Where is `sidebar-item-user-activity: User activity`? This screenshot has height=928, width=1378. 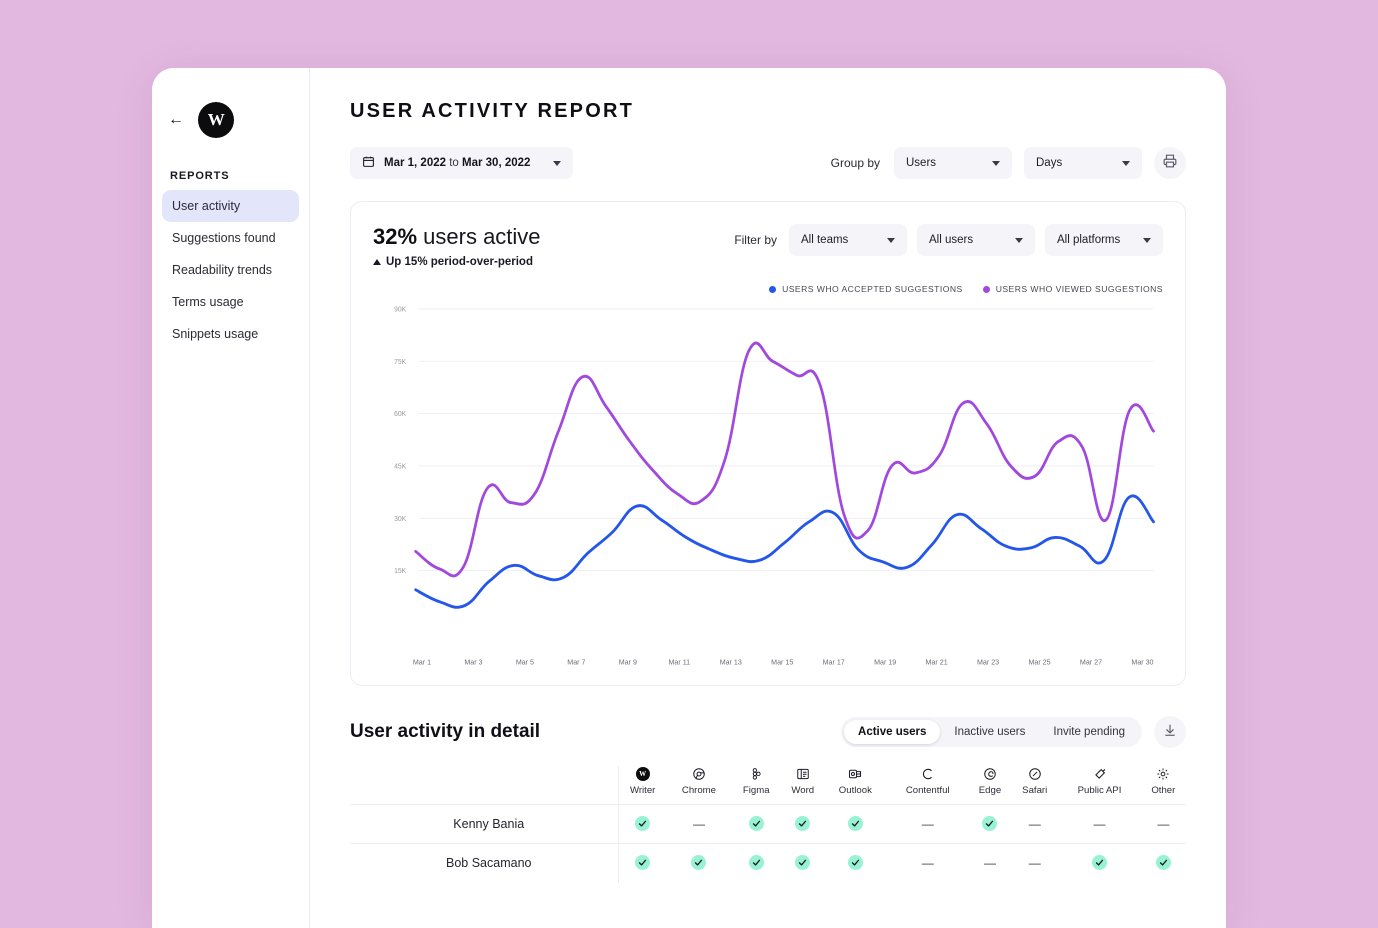 sidebar-item-user-activity: User activity is located at coordinates (230, 206).